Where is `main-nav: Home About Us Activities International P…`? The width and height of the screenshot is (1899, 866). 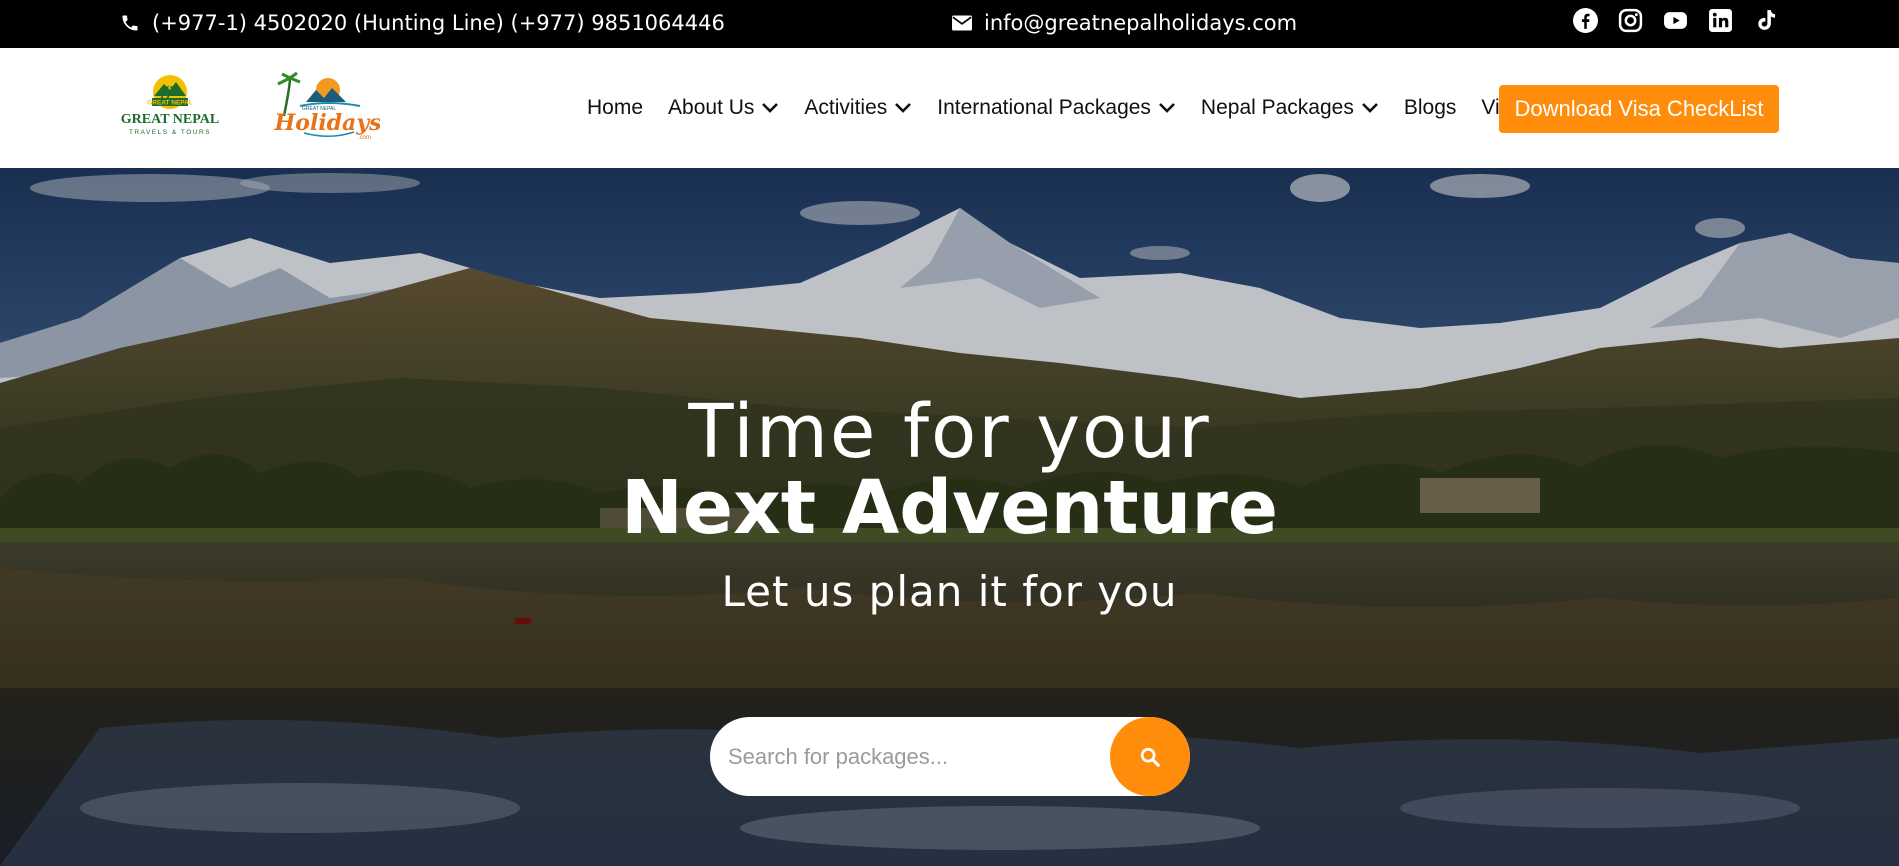 main-nav: Home About Us Activities International P… is located at coordinates (1067, 108).